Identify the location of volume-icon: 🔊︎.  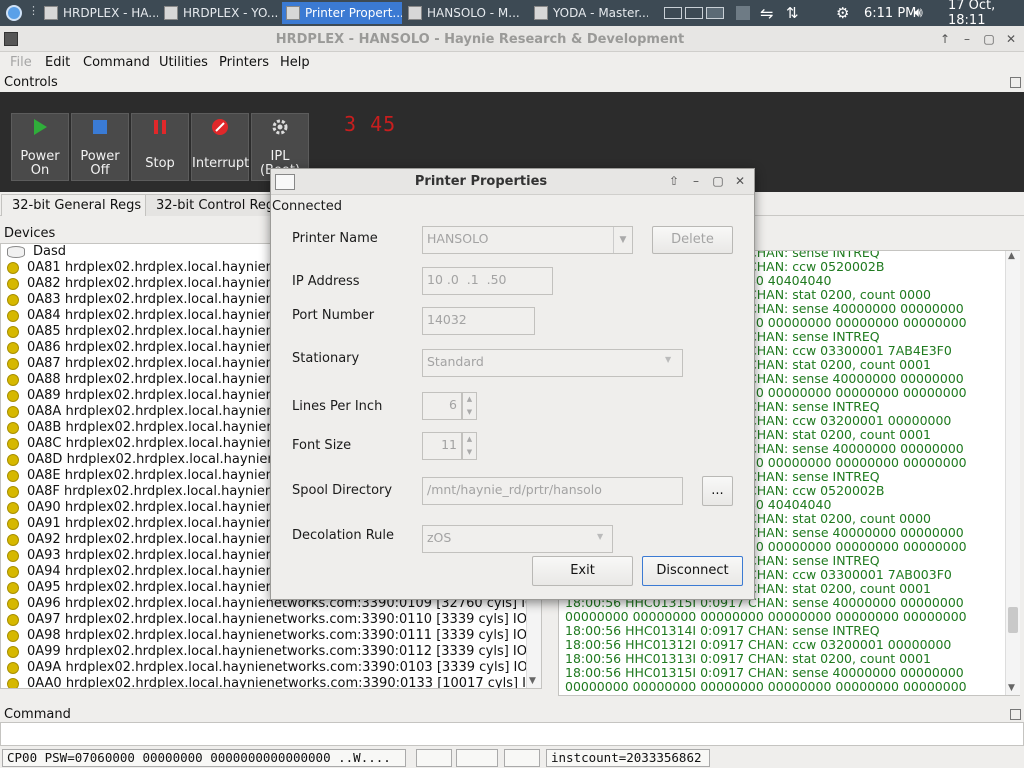
(918, 13).